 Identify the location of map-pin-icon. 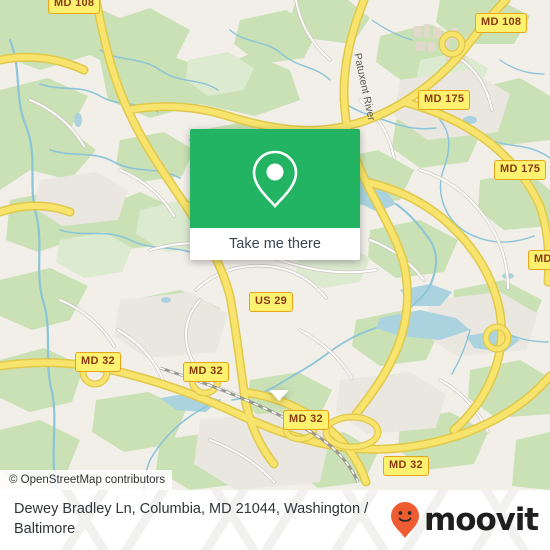
(275, 179).